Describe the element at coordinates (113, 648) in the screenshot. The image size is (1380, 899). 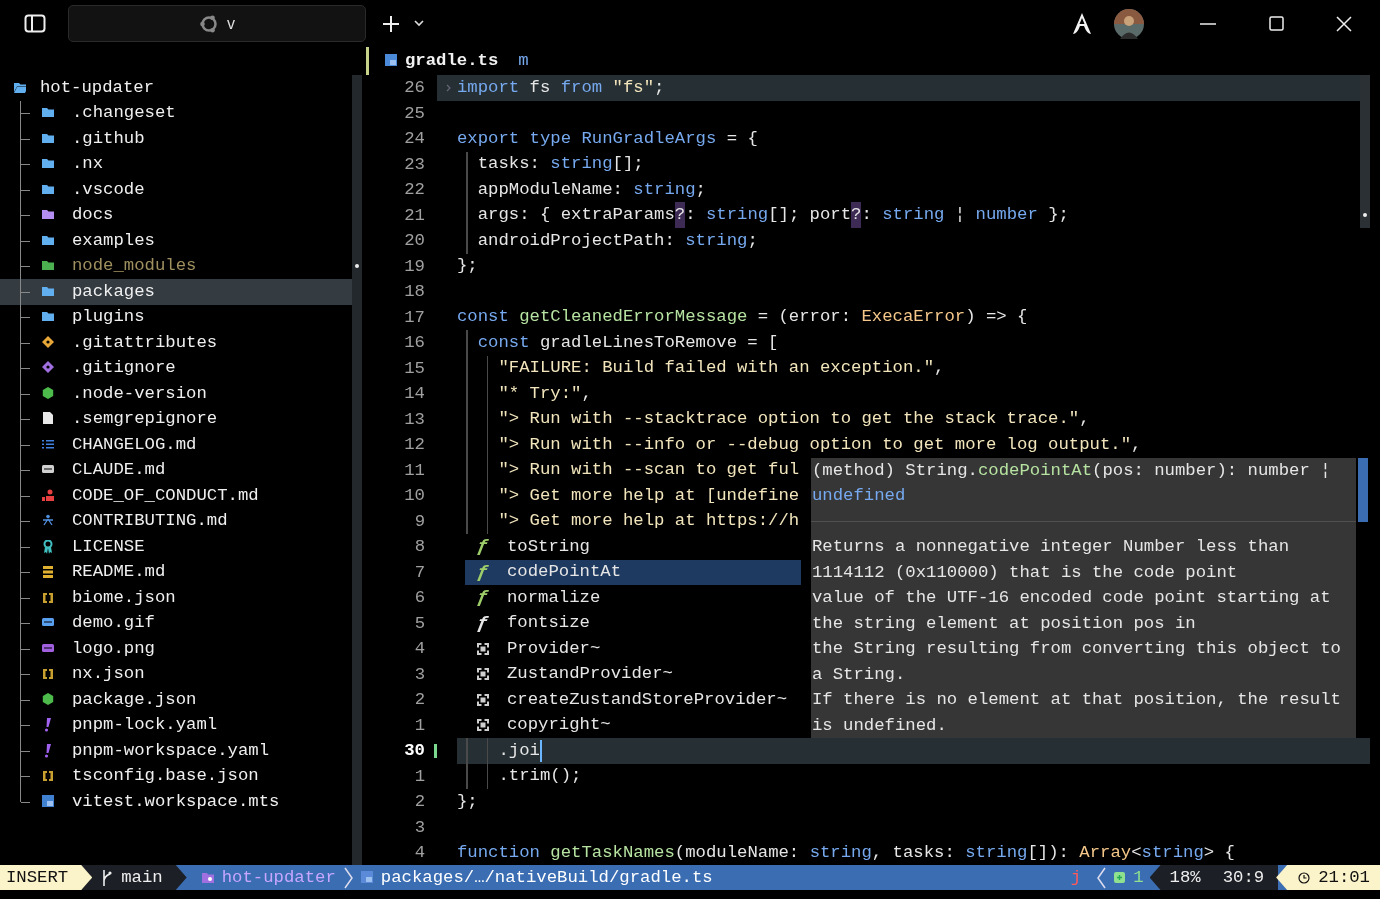
I see `file-name: logo.png` at that location.